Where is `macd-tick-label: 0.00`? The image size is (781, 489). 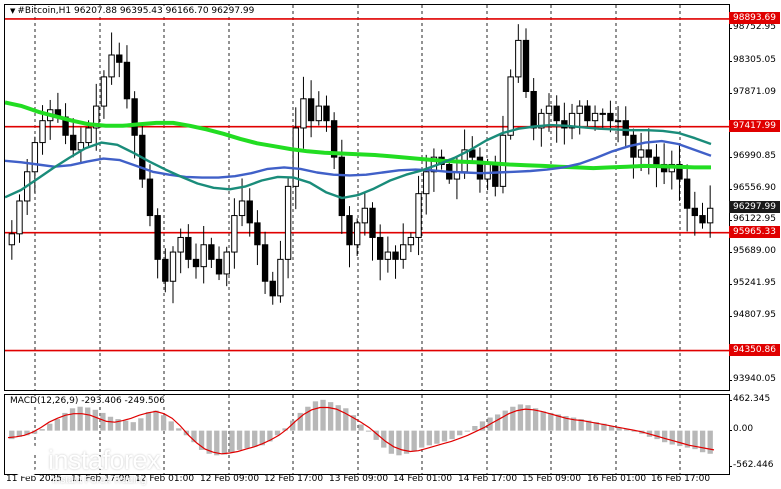
macd-tick-label: 0.00 is located at coordinates (741, 428).